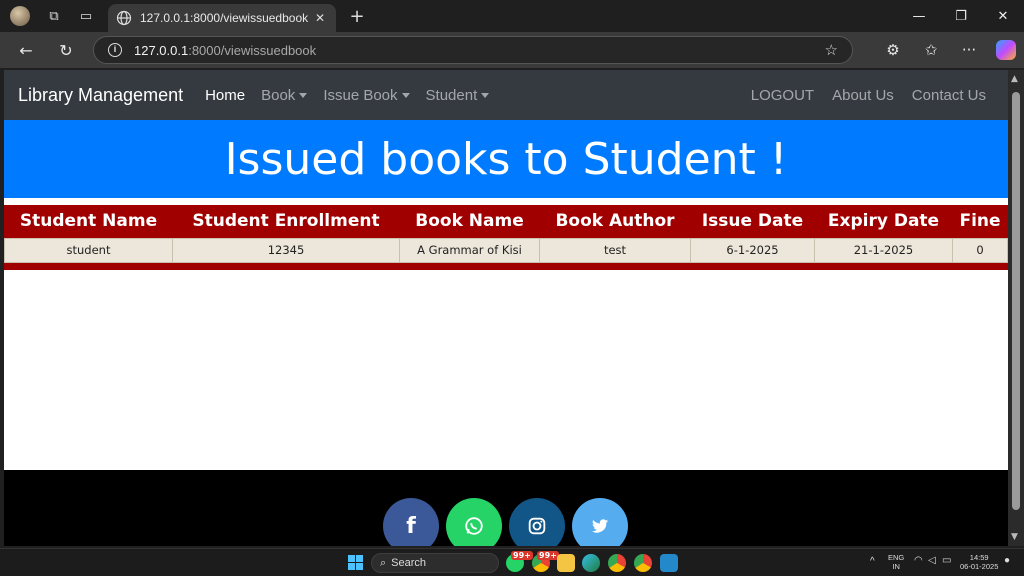 This screenshot has width=1024, height=576. I want to click on notifications-icon: ●, so click(1007, 561).